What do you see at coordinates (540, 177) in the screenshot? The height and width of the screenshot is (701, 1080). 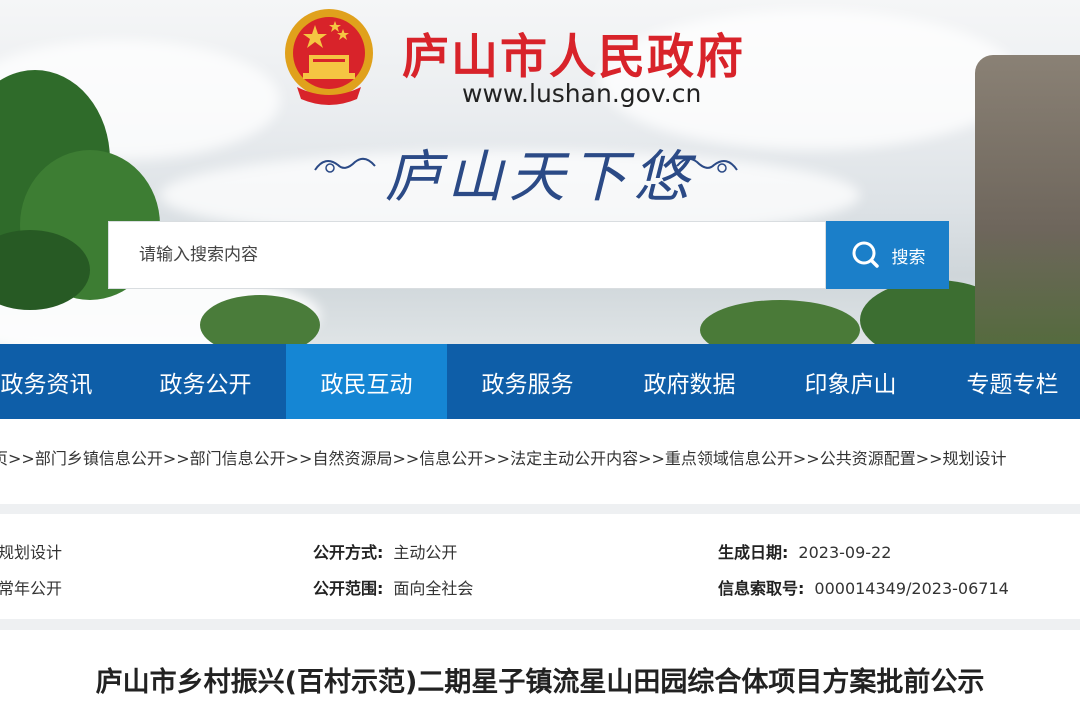 I see `slogan: 庐山天下悠` at bounding box center [540, 177].